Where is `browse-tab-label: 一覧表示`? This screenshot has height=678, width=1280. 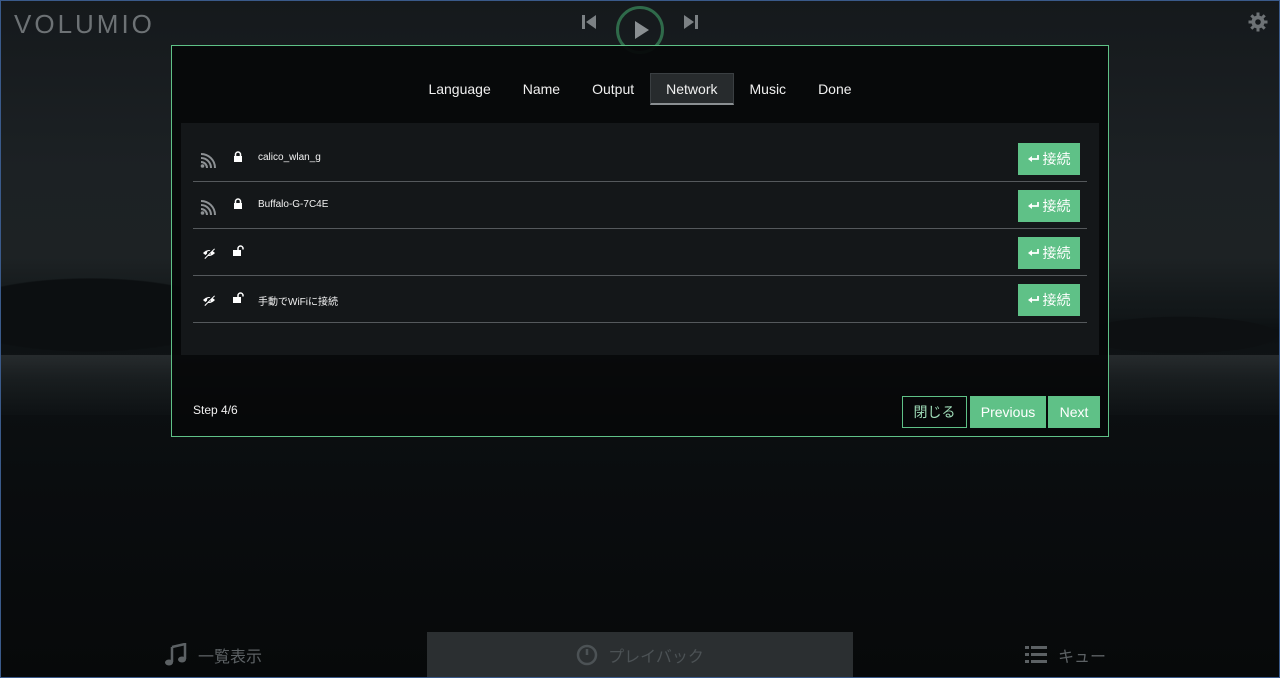 browse-tab-label: 一覧表示 is located at coordinates (230, 657).